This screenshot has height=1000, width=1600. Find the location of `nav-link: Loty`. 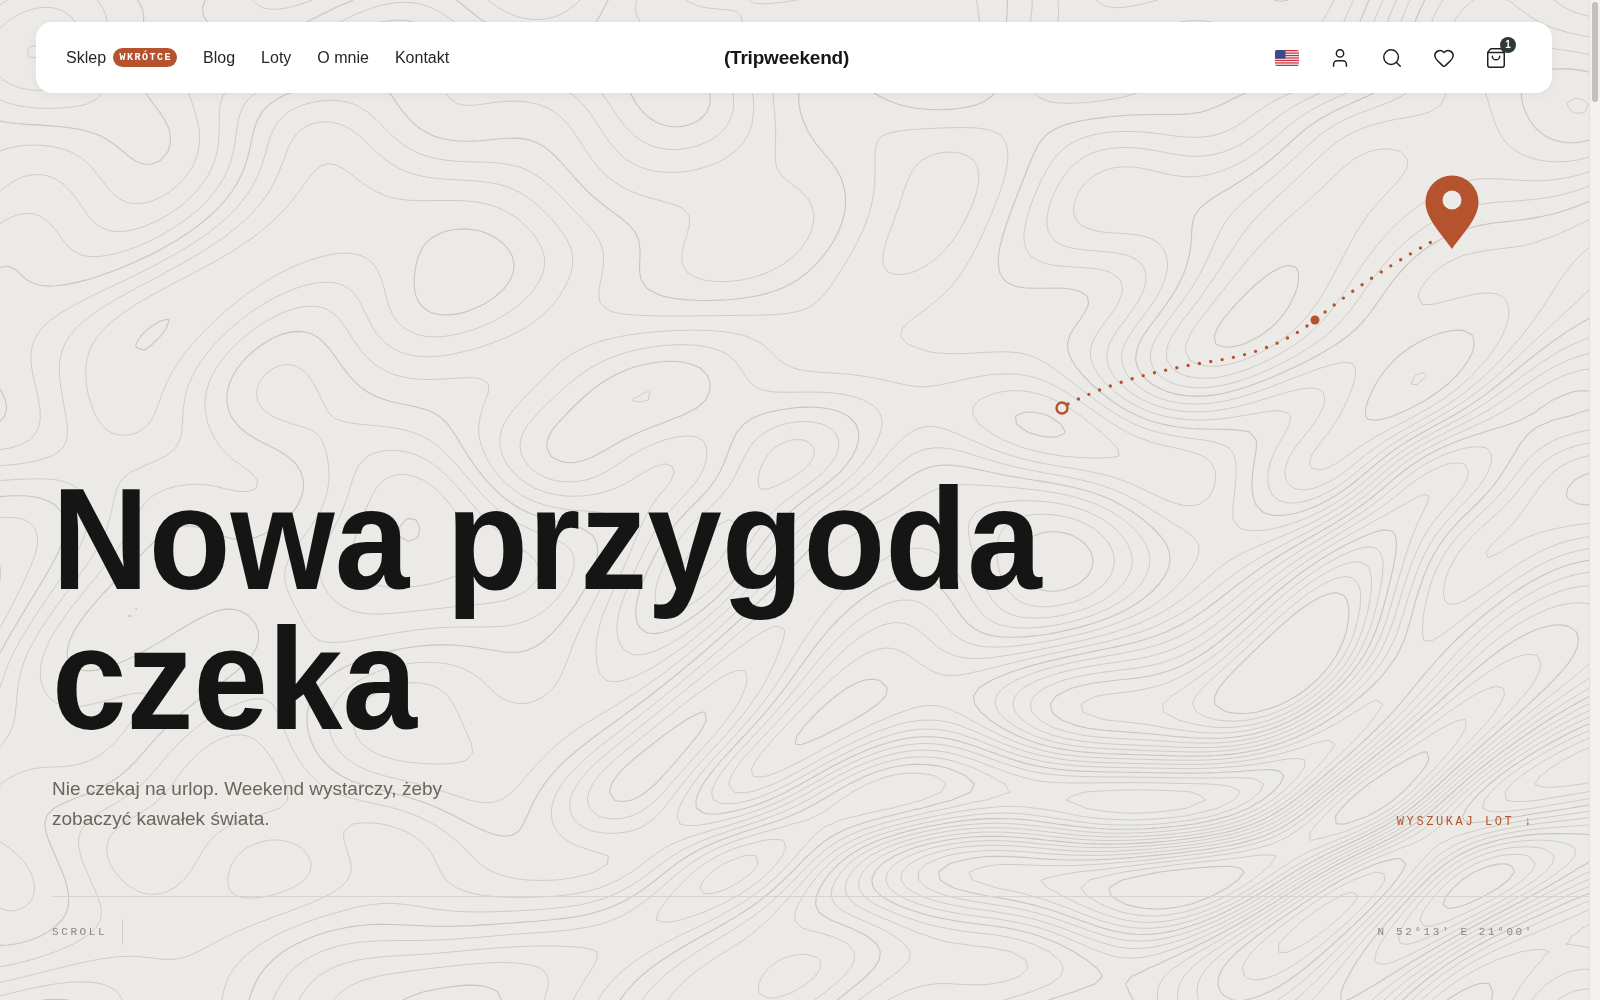

nav-link: Loty is located at coordinates (276, 57).